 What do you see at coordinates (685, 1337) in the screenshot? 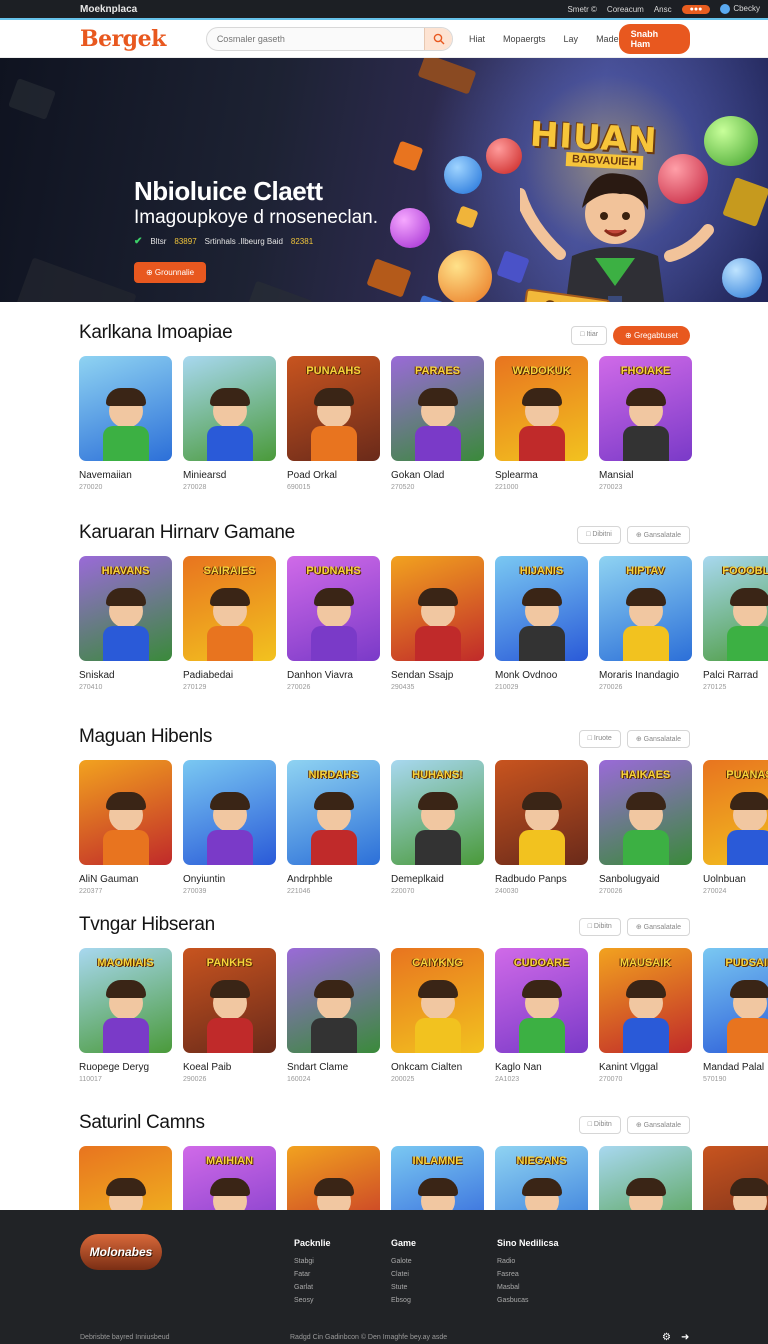
I see `arrow-right-icon: ➜` at bounding box center [685, 1337].